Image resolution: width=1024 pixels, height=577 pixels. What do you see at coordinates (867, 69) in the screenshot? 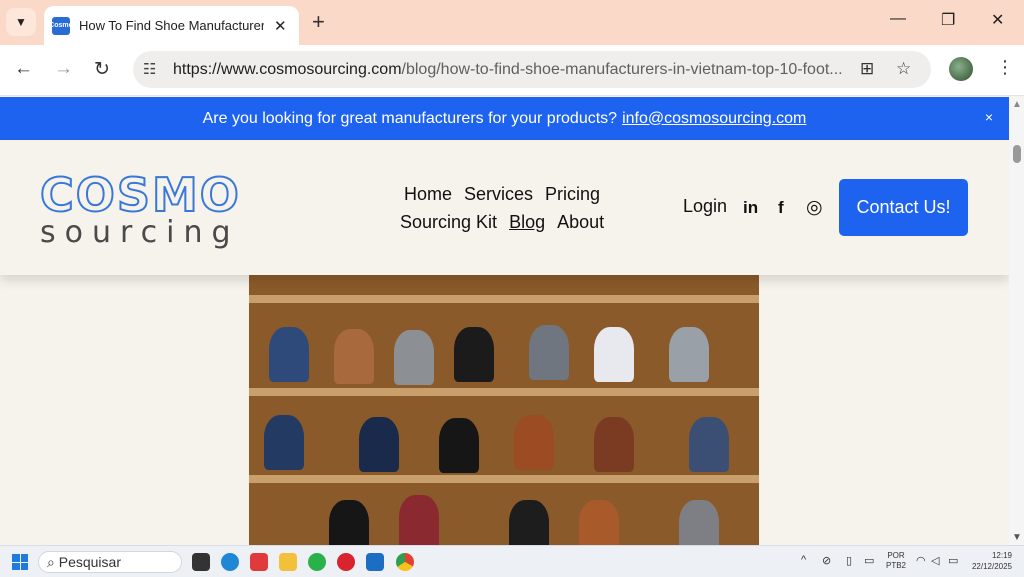
I see `translate-icon: ⊞` at bounding box center [867, 69].